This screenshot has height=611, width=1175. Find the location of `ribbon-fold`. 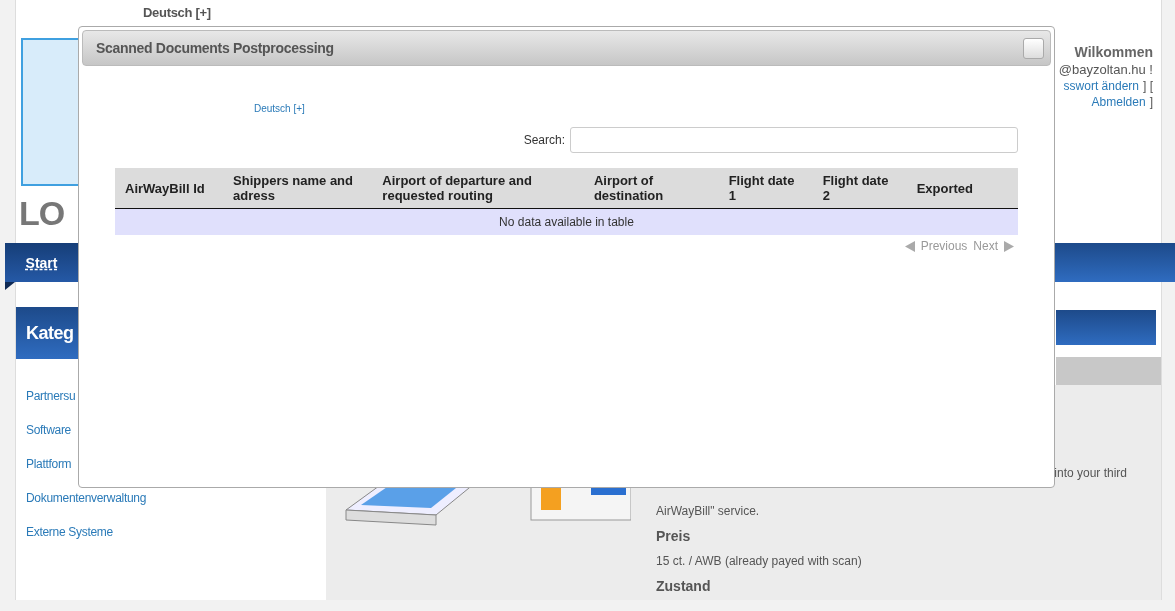

ribbon-fold is located at coordinates (10, 286).